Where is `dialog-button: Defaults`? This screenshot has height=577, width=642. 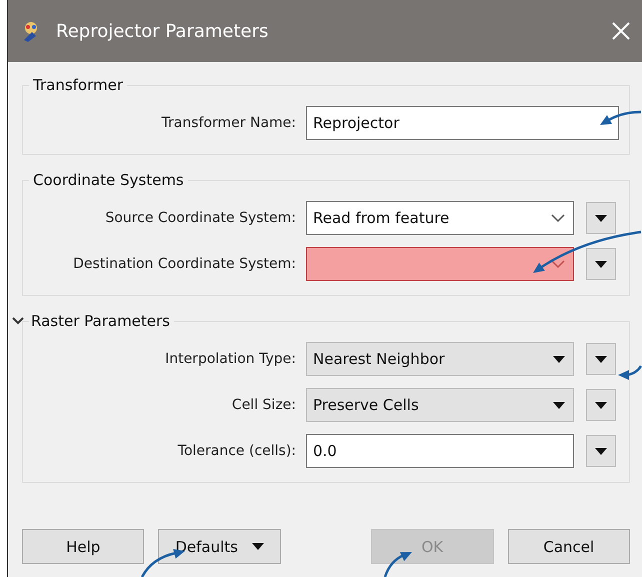
dialog-button: Defaults is located at coordinates (219, 546).